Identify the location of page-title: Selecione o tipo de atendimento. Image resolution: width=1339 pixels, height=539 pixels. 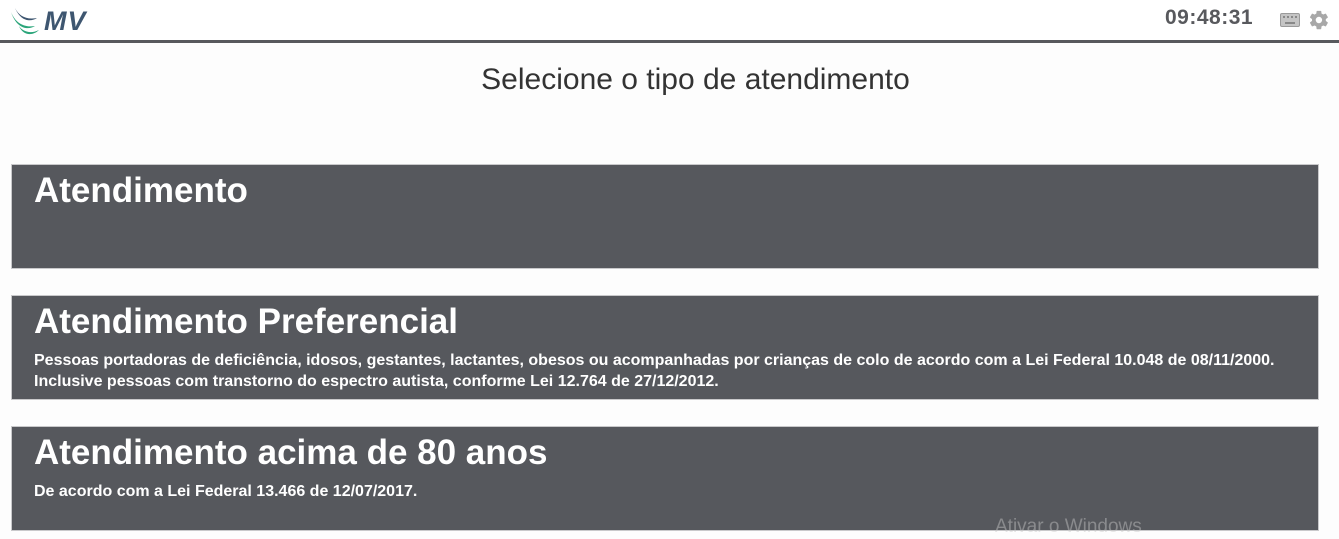
(695, 79).